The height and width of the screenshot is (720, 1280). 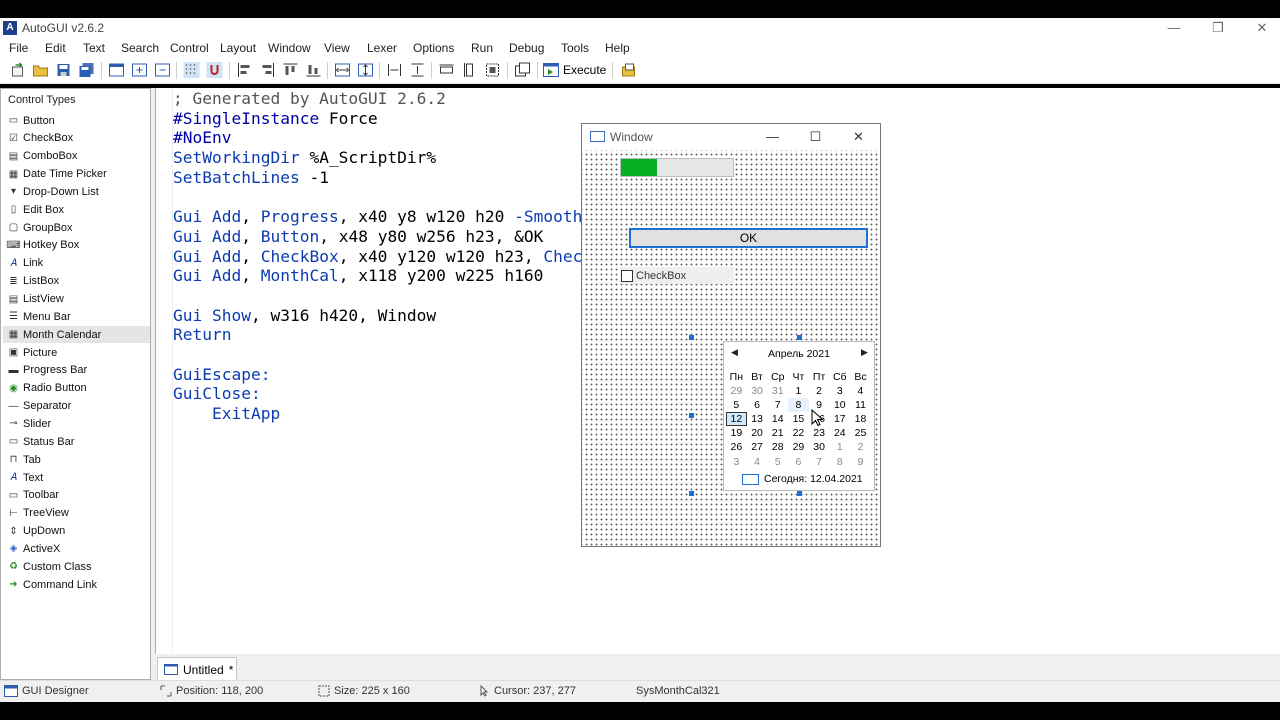 What do you see at coordinates (691, 337) in the screenshot?
I see `resize-handle-nw` at bounding box center [691, 337].